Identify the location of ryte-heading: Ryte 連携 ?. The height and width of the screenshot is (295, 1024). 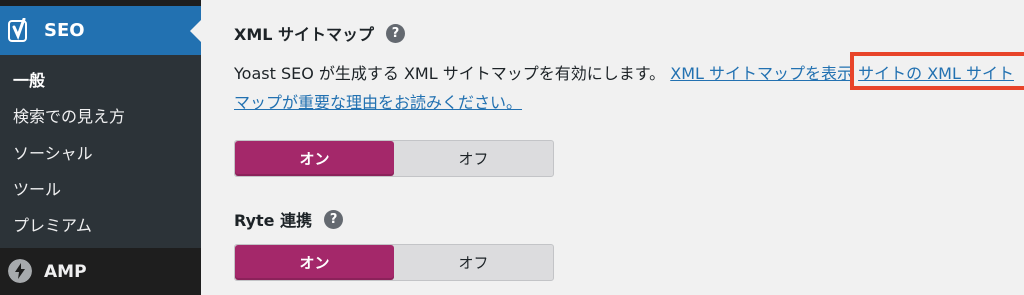
(289, 219).